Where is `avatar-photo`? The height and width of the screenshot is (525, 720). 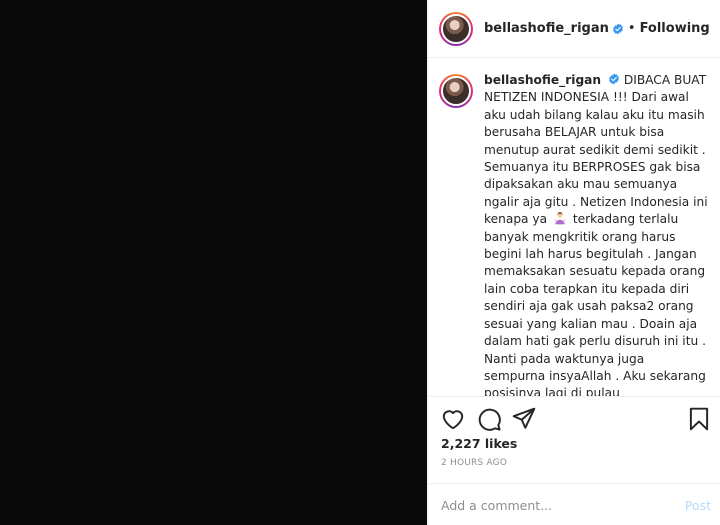 avatar-photo is located at coordinates (456, 28).